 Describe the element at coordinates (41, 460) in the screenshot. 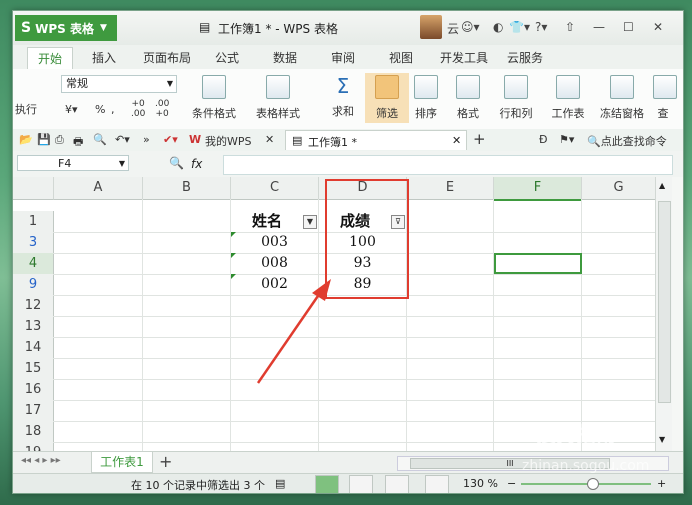

I see `sheet-nav-icons: ◂◂ ◂ ▸ ▸▸` at that location.